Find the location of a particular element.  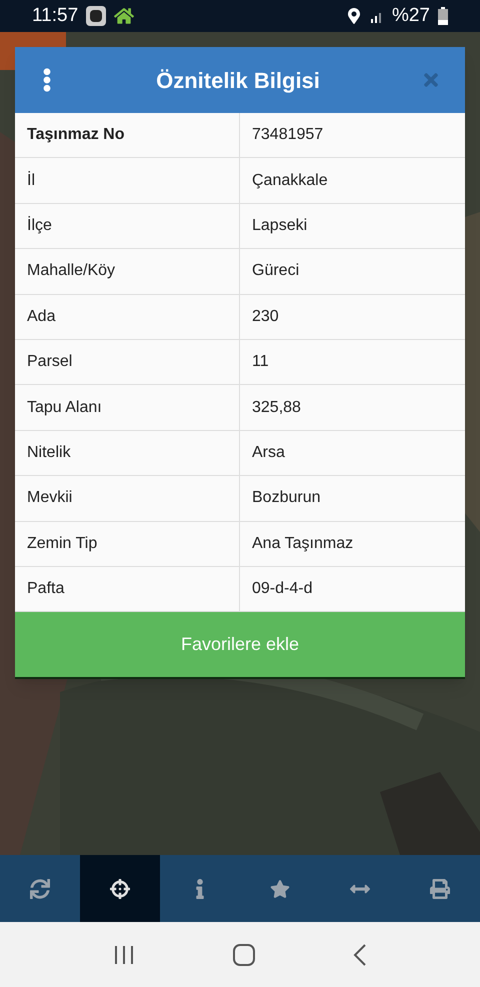

attribute-value: 11 is located at coordinates (260, 362).